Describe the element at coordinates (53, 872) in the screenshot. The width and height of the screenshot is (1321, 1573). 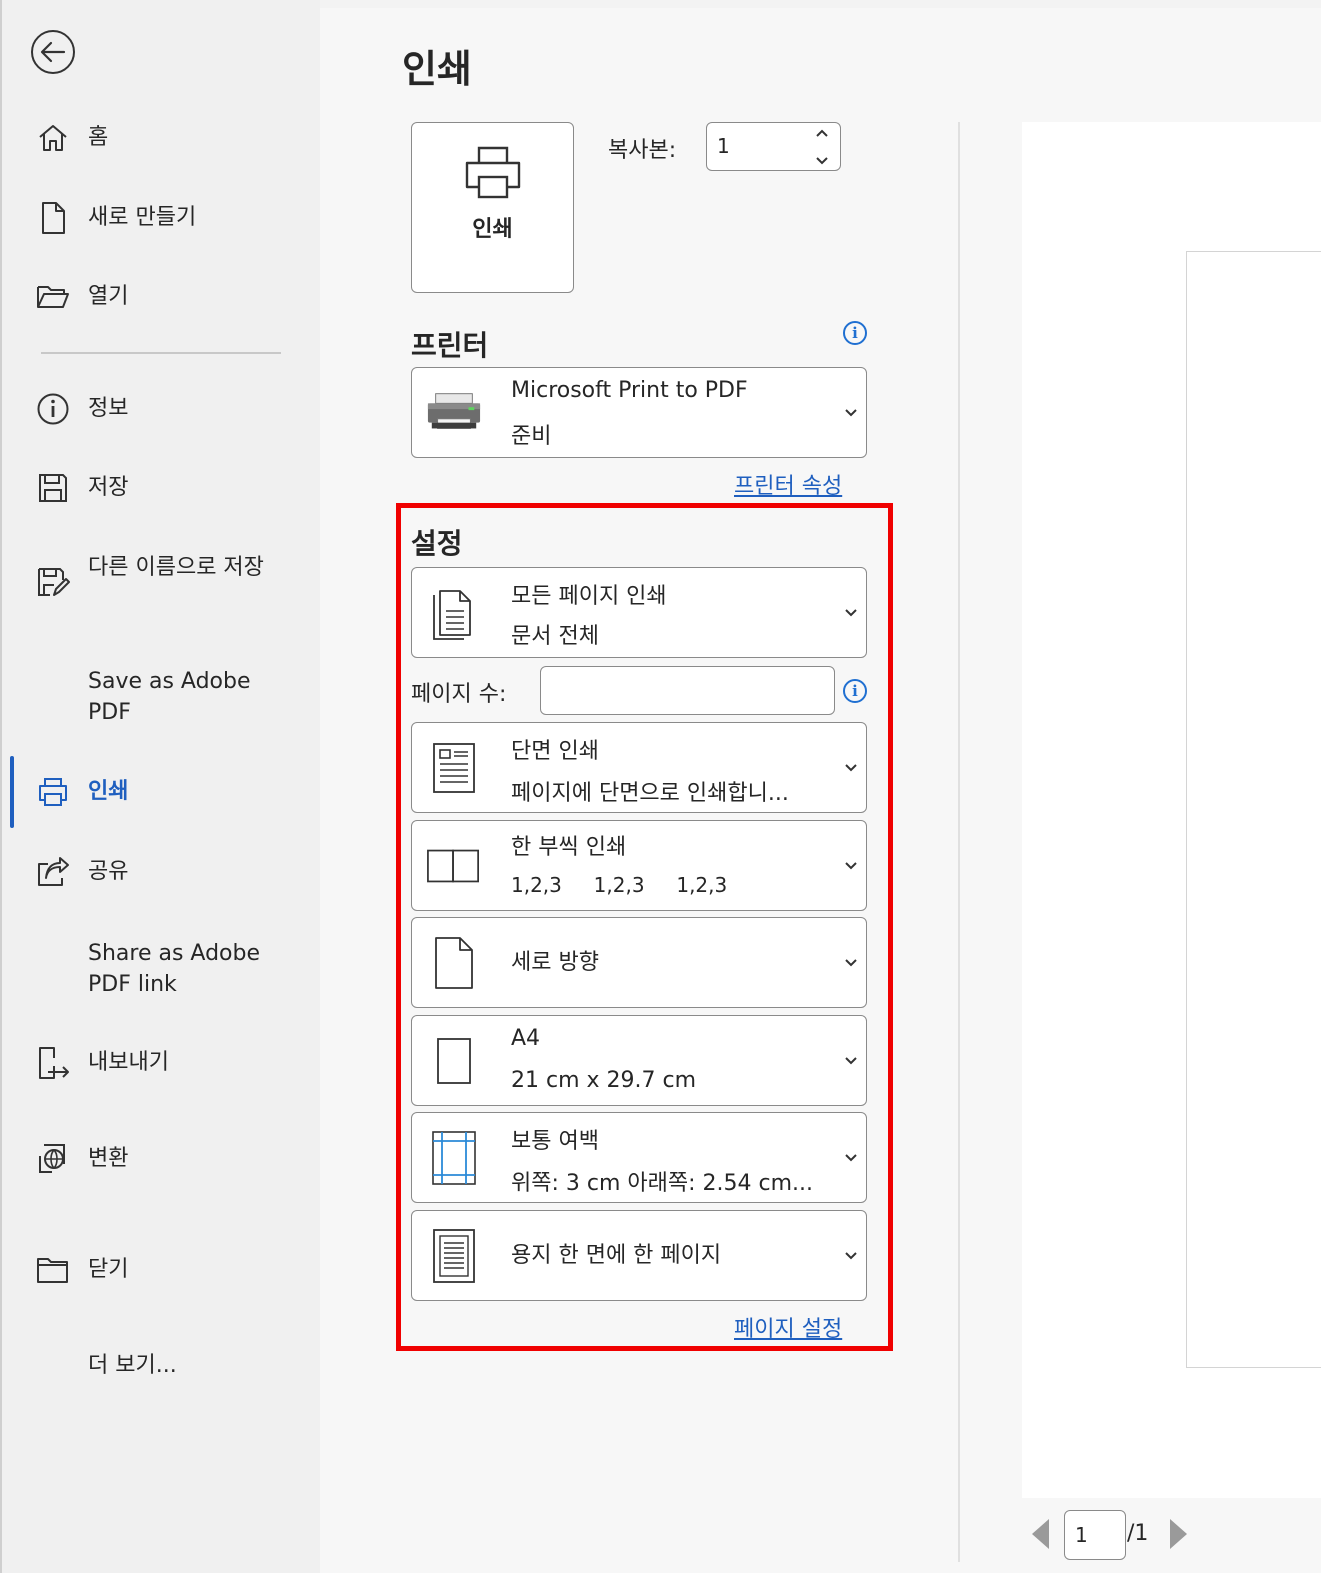
I see `share-icon` at that location.